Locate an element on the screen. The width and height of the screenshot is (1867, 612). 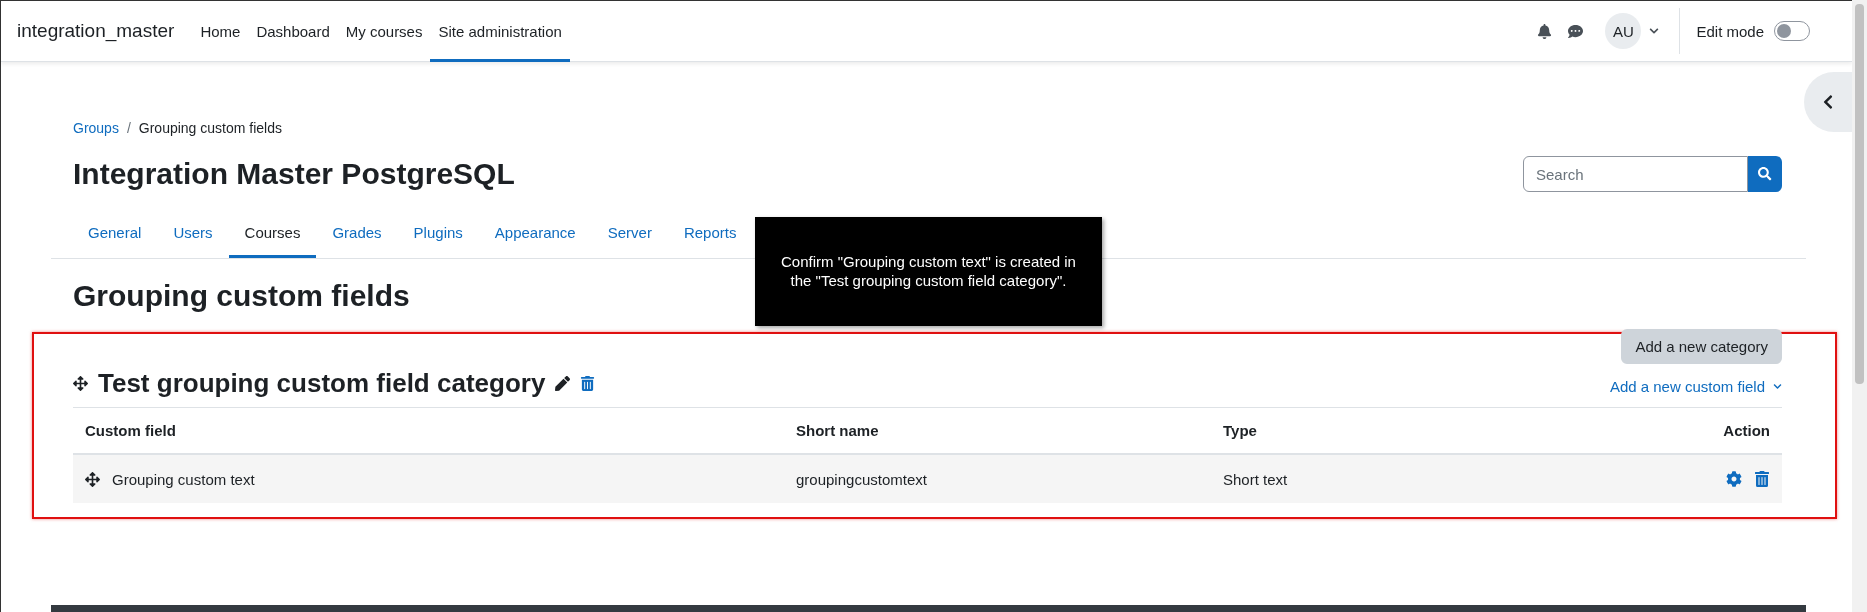
search-field: Search is located at coordinates (1635, 174).